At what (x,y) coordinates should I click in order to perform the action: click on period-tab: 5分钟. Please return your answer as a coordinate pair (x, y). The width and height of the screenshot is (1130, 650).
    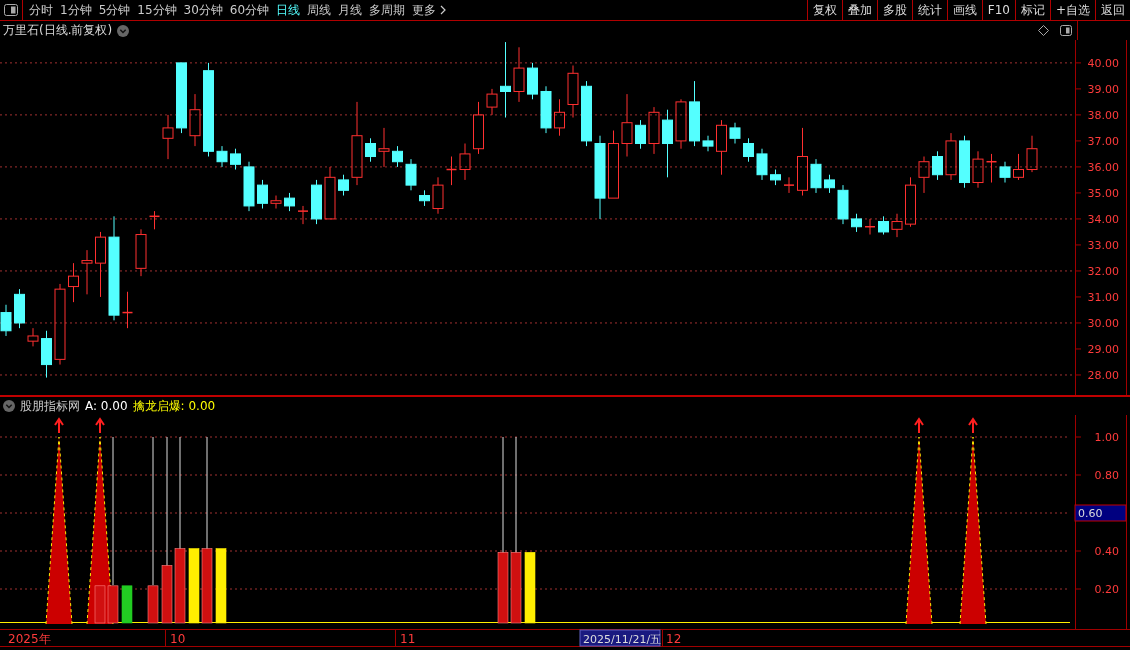
    Looking at the image, I should click on (114, 10).